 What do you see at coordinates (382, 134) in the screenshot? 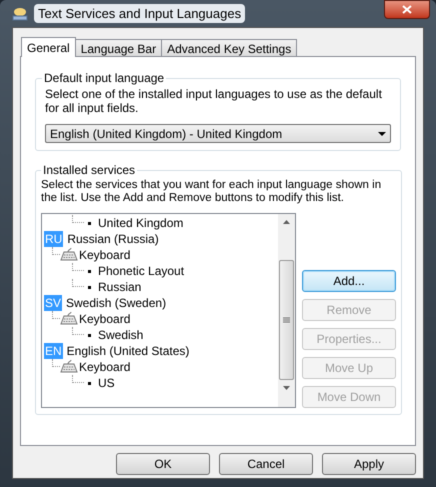
I see `dropdown-arrow-icon` at bounding box center [382, 134].